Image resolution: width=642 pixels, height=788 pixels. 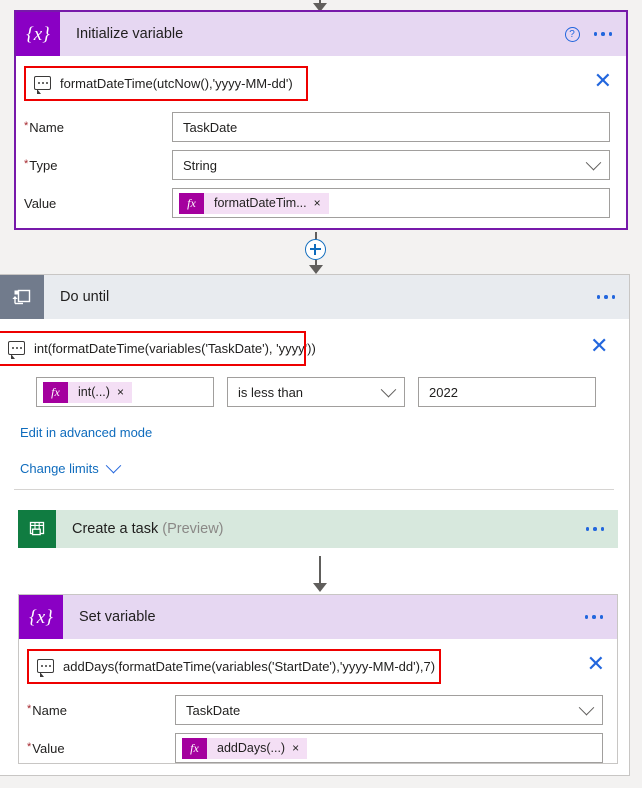 I want to click on token-label: addDays(...), so click(x=251, y=748).